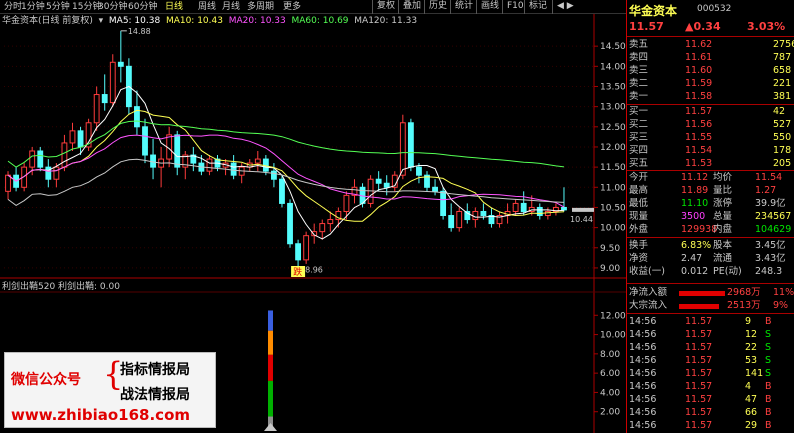 The width and height of the screenshot is (794, 433). What do you see at coordinates (723, 216) in the screenshot?
I see `stat-row-3-cell-2: 总量` at bounding box center [723, 216].